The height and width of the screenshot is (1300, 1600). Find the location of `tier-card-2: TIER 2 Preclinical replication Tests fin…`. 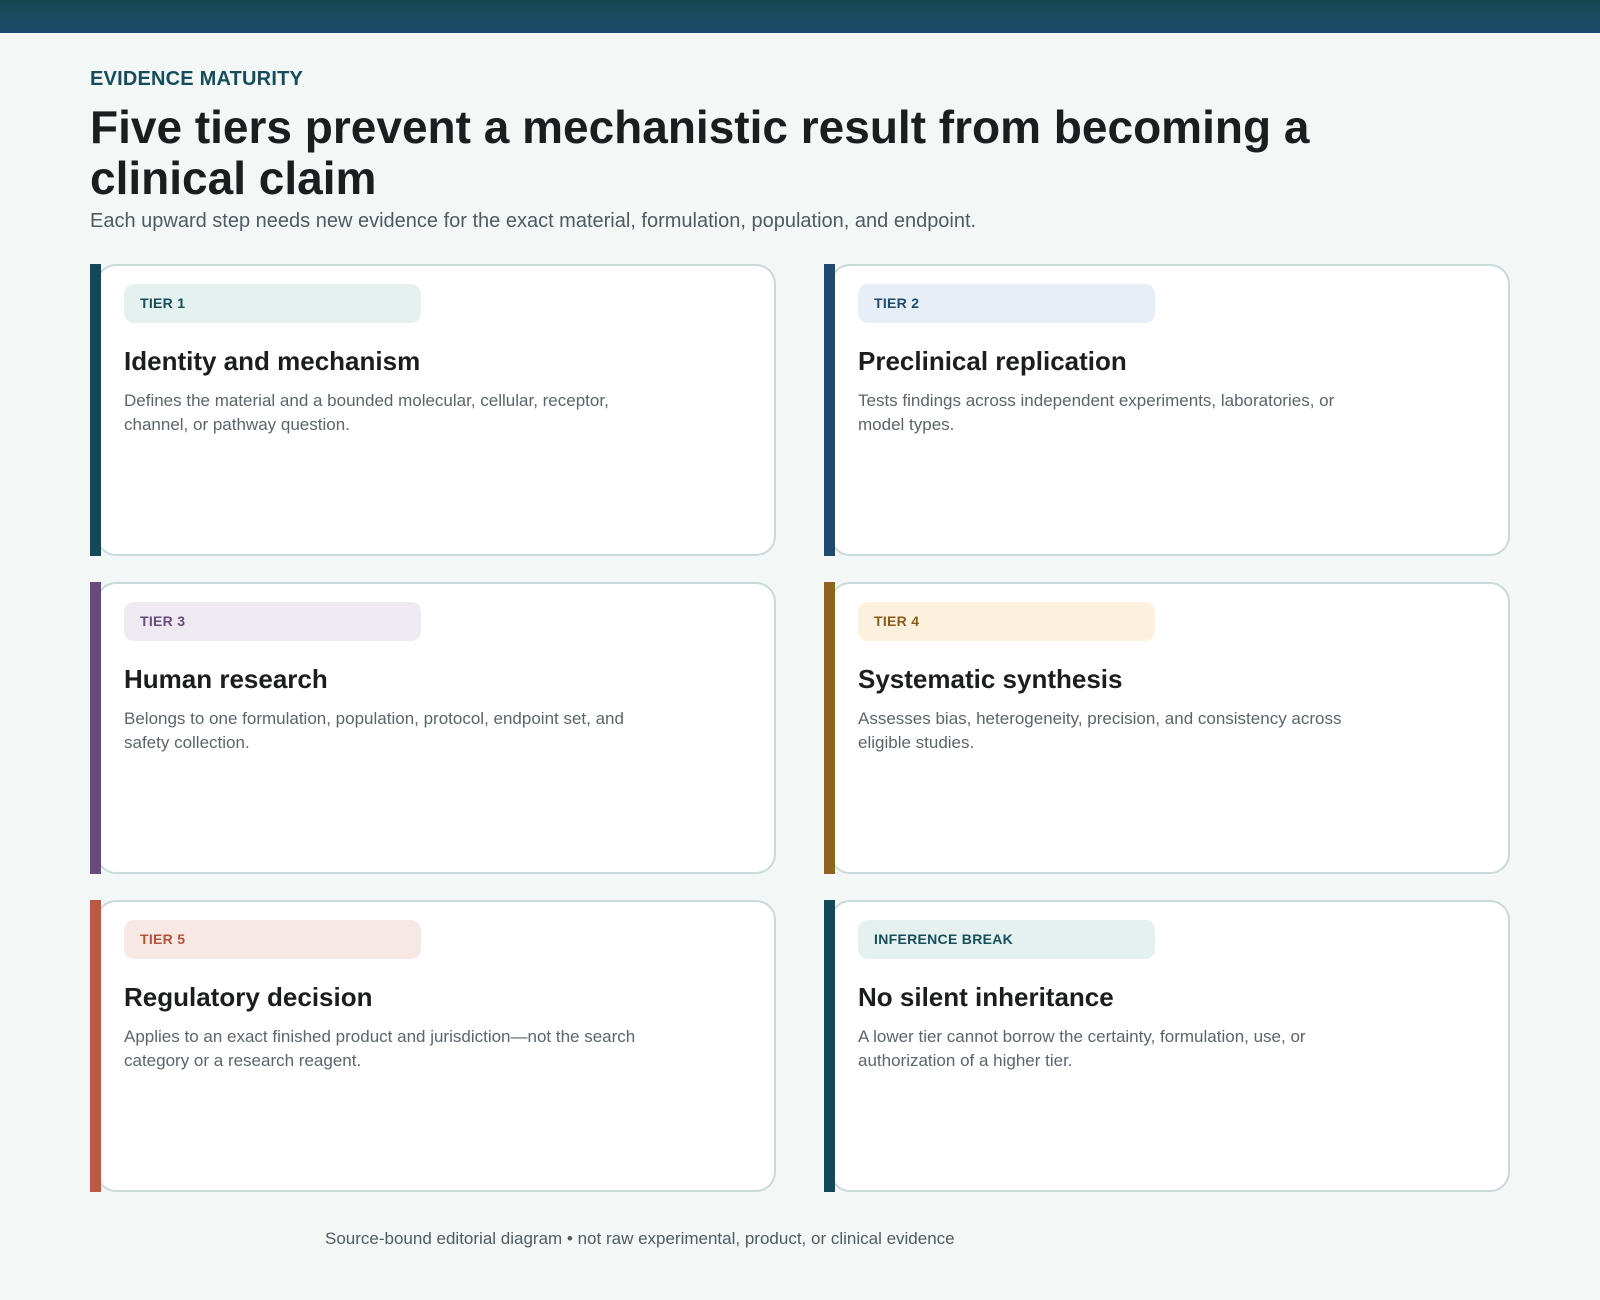

tier-card-2: TIER 2 Preclinical replication Tests fin… is located at coordinates (1167, 410).